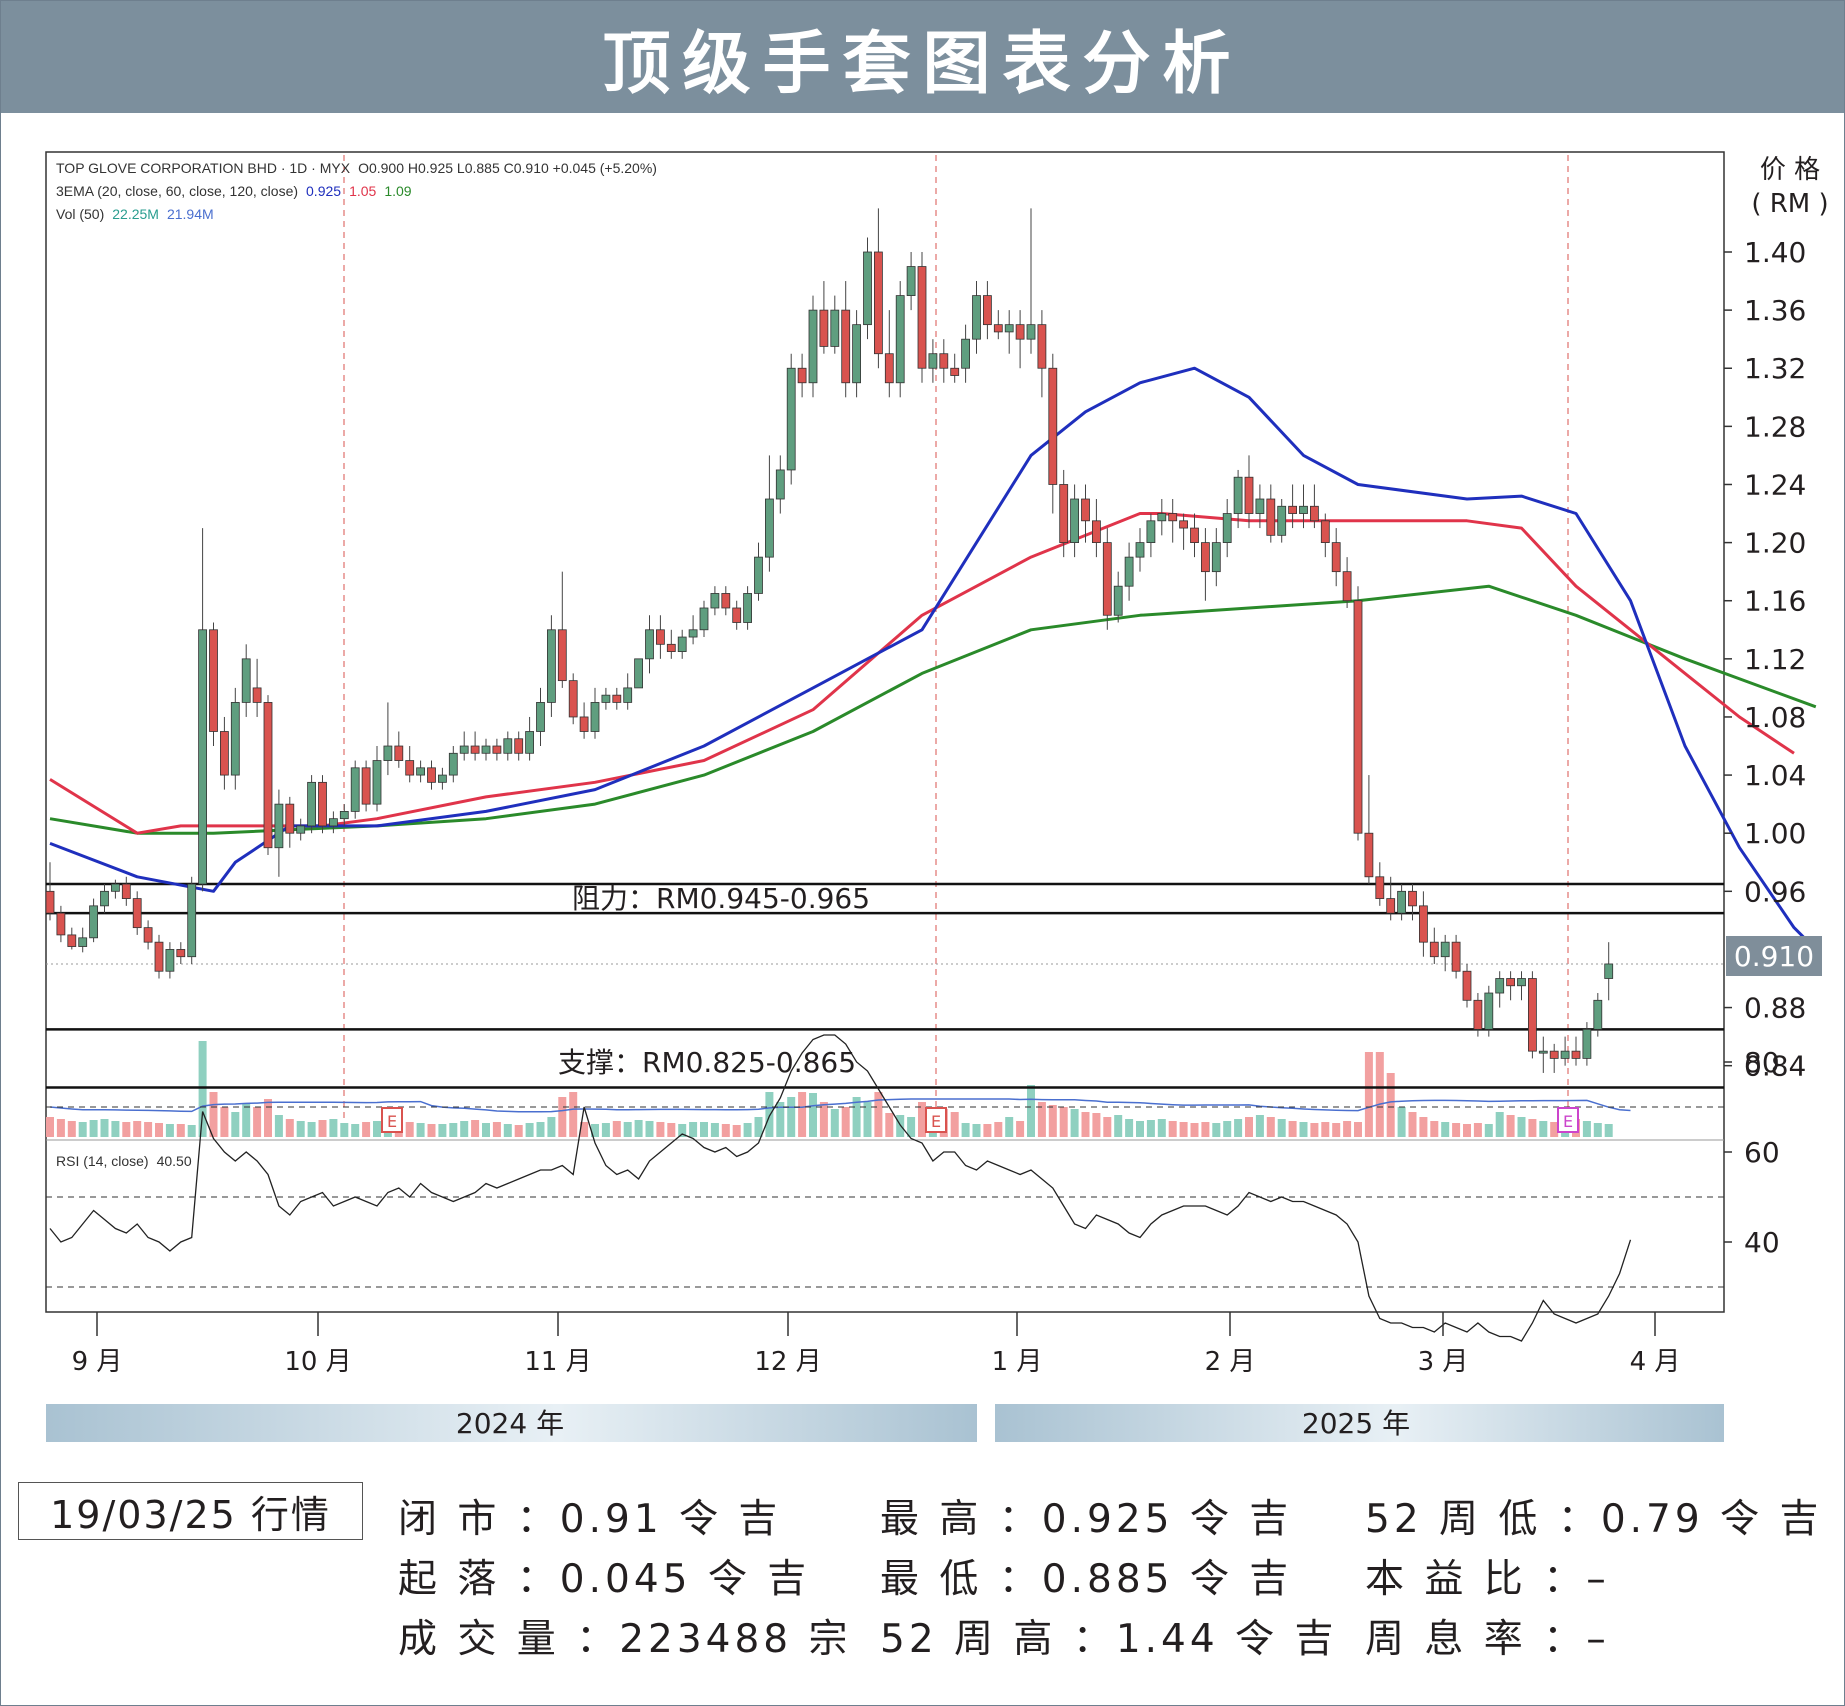 This screenshot has width=1845, height=1706. I want to click on earnings-marker-label: E, so click(1568, 1121).